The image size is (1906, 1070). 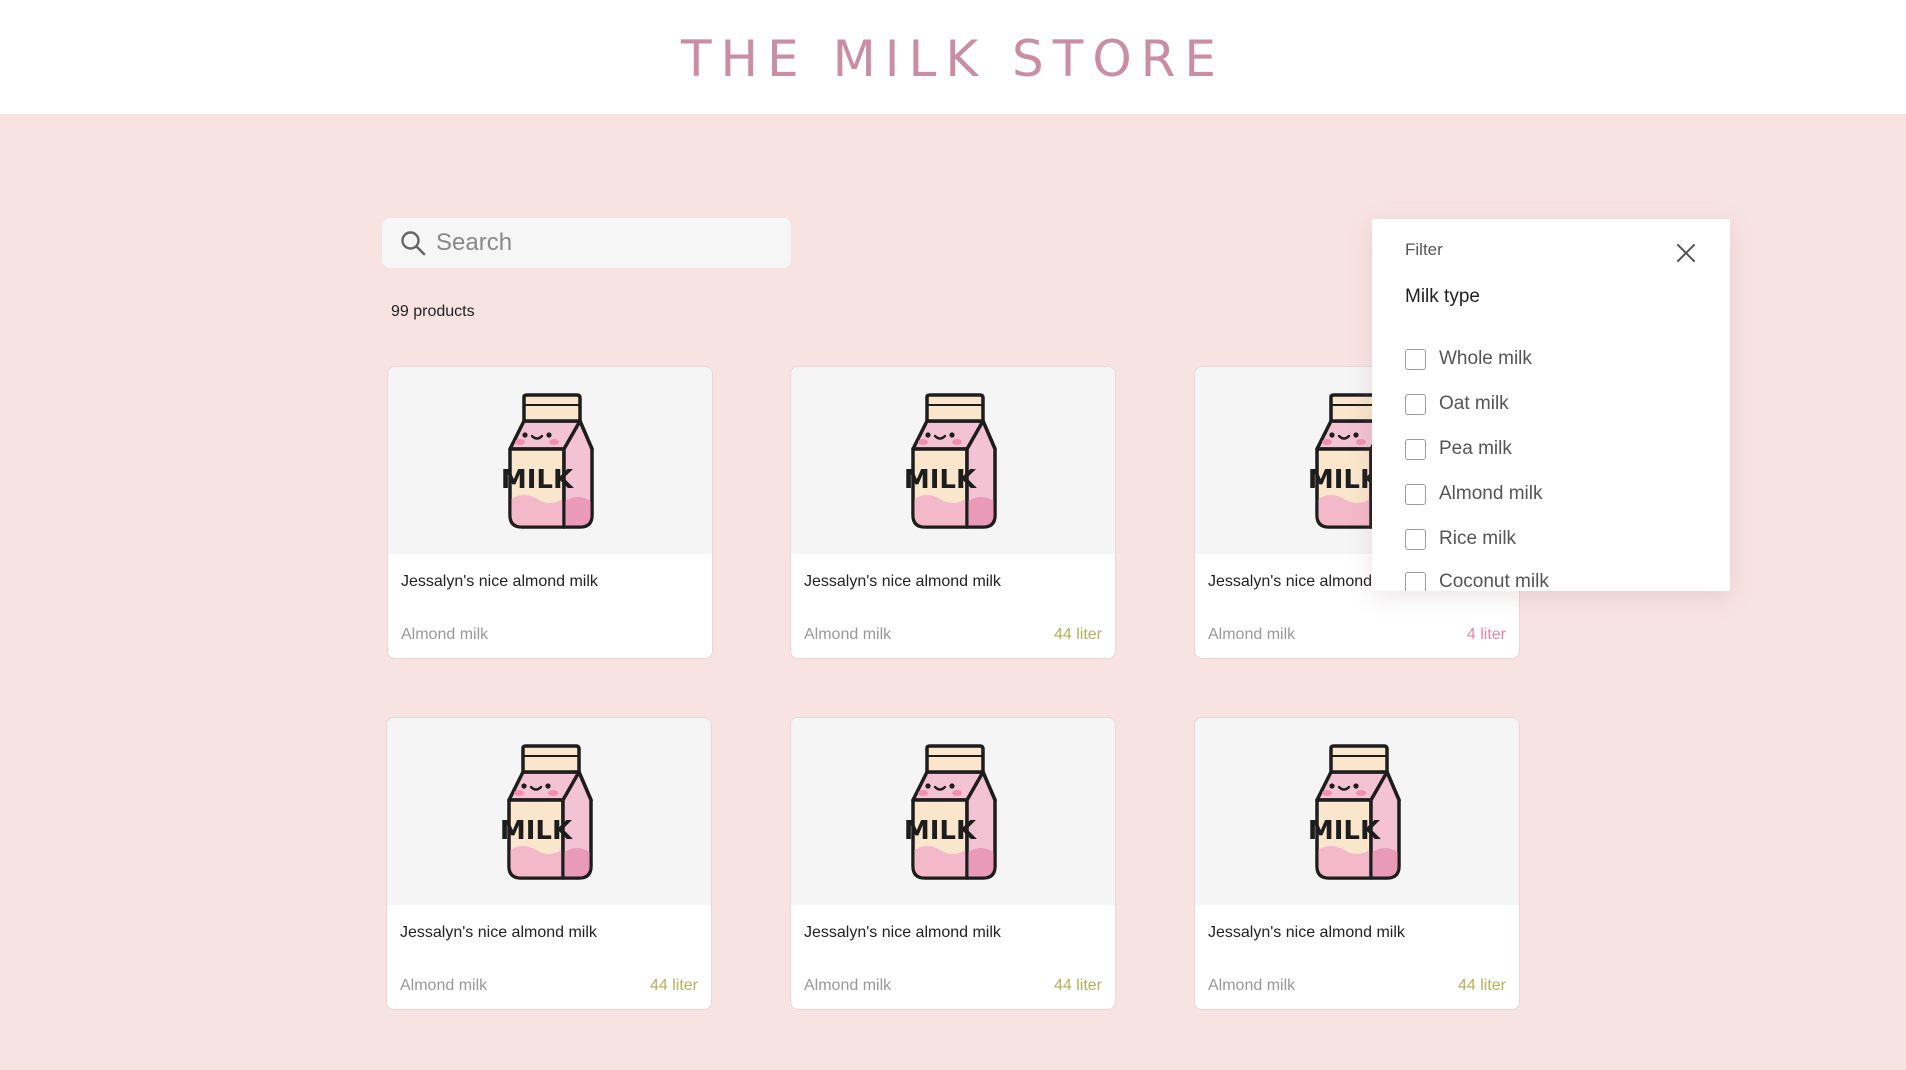 I want to click on filter-option-coconut-milk: Coconut milk, so click(x=1477, y=581).